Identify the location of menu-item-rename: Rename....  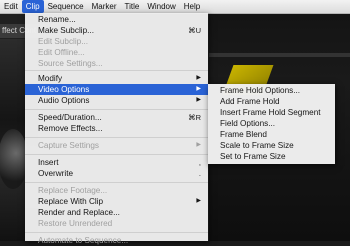
(116, 19).